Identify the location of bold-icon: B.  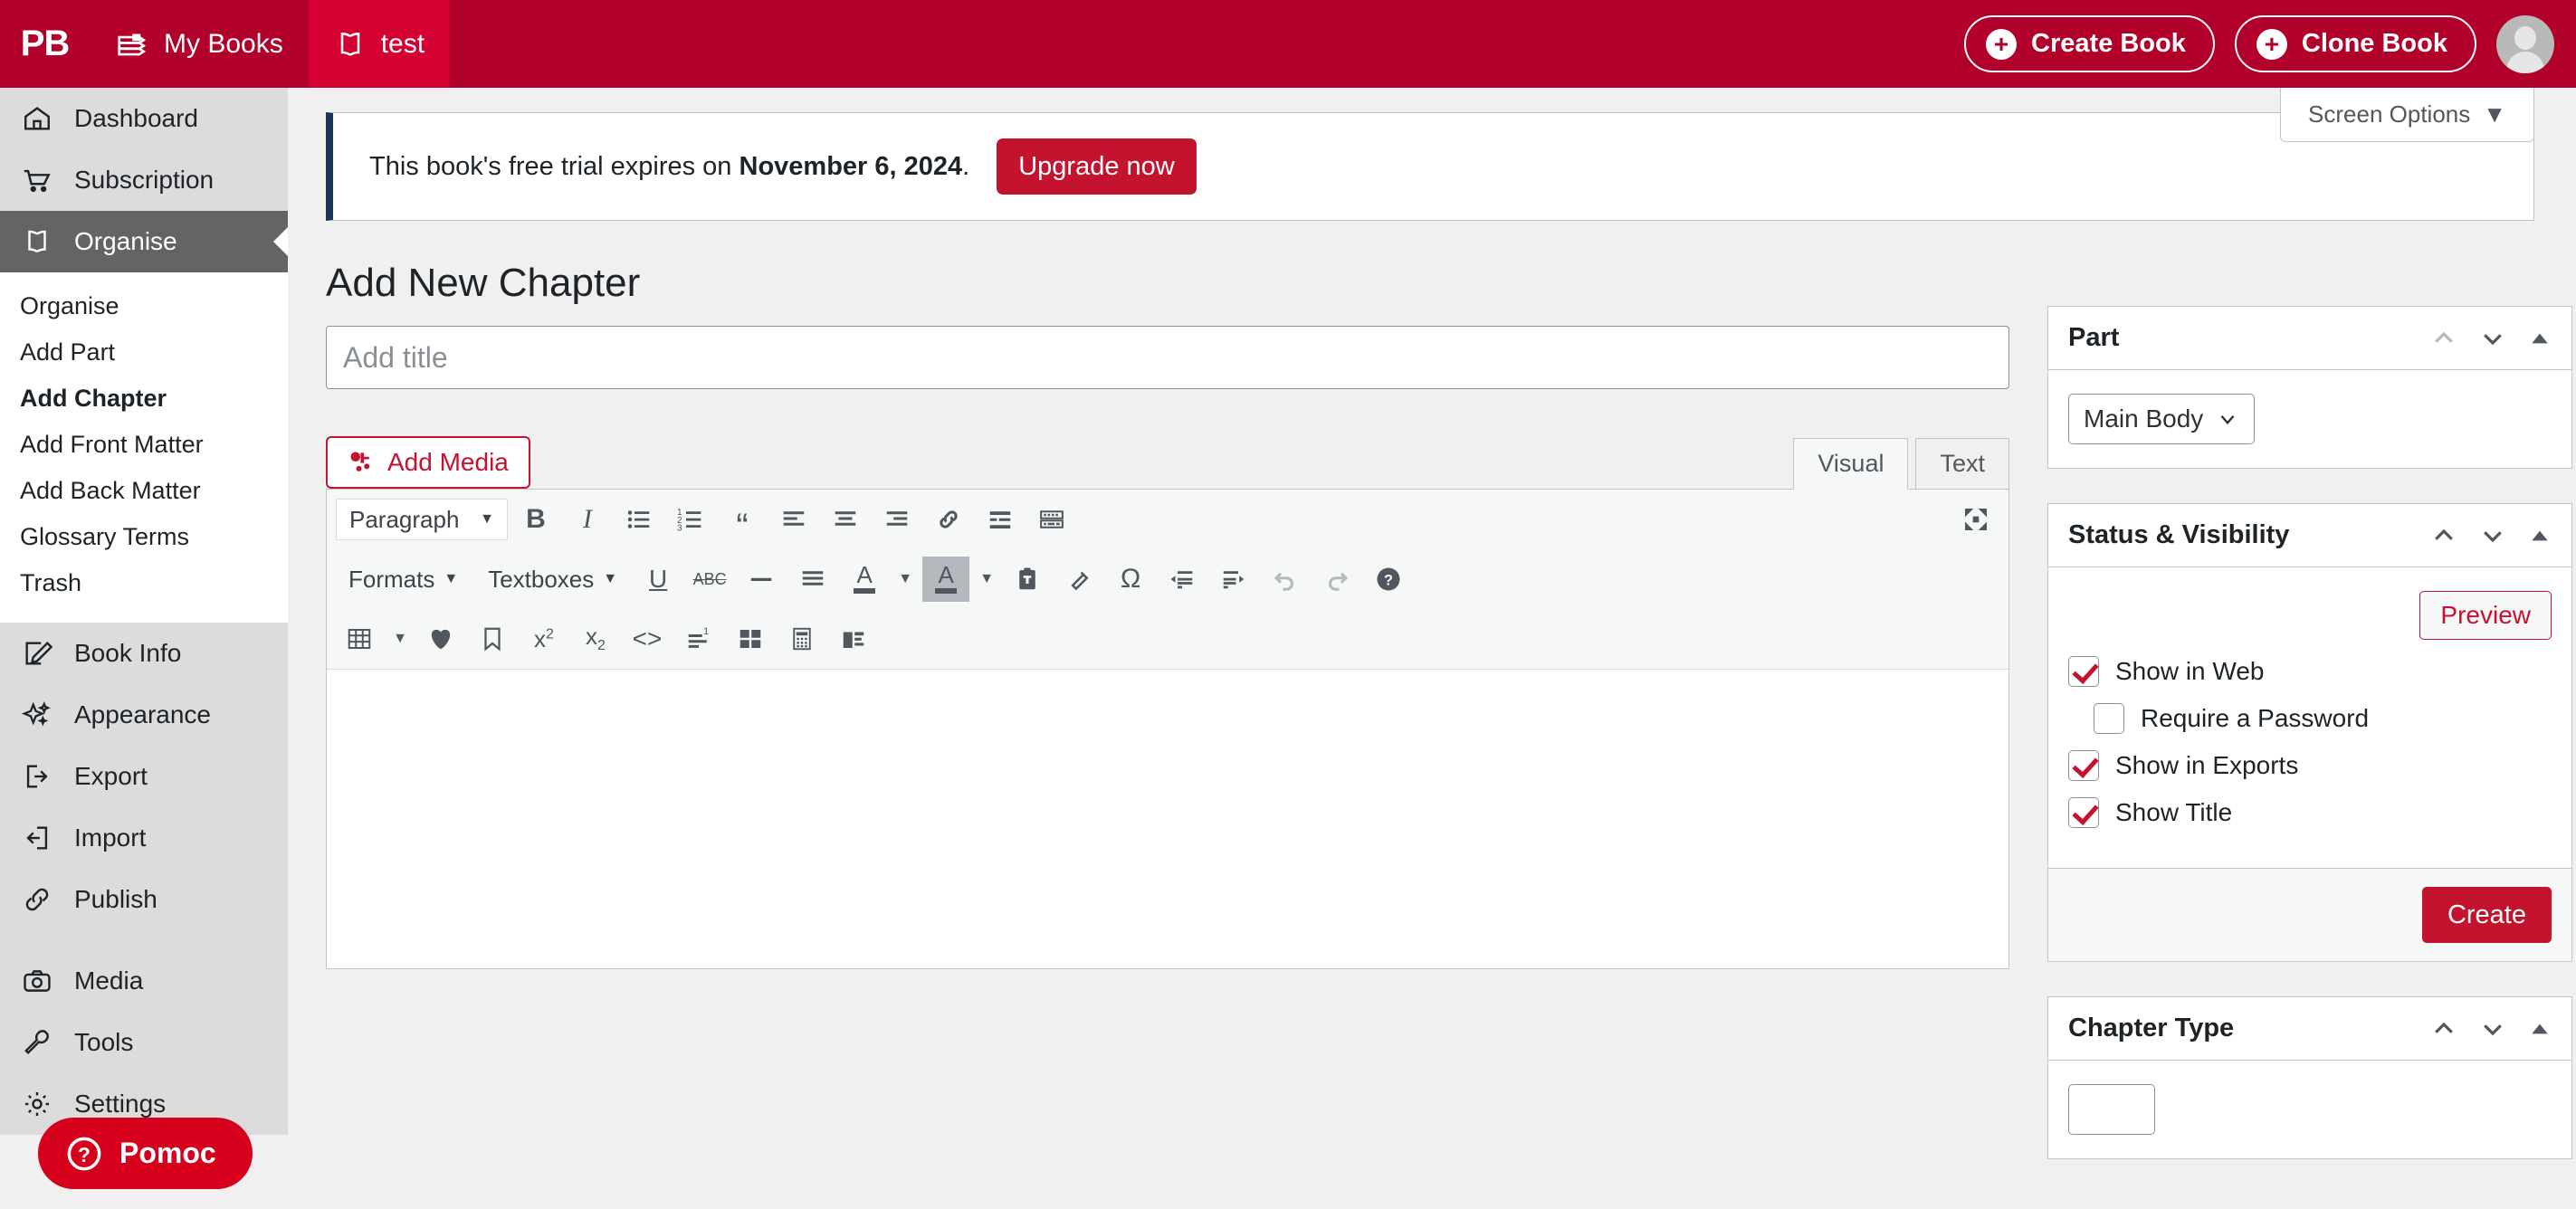
(535, 519).